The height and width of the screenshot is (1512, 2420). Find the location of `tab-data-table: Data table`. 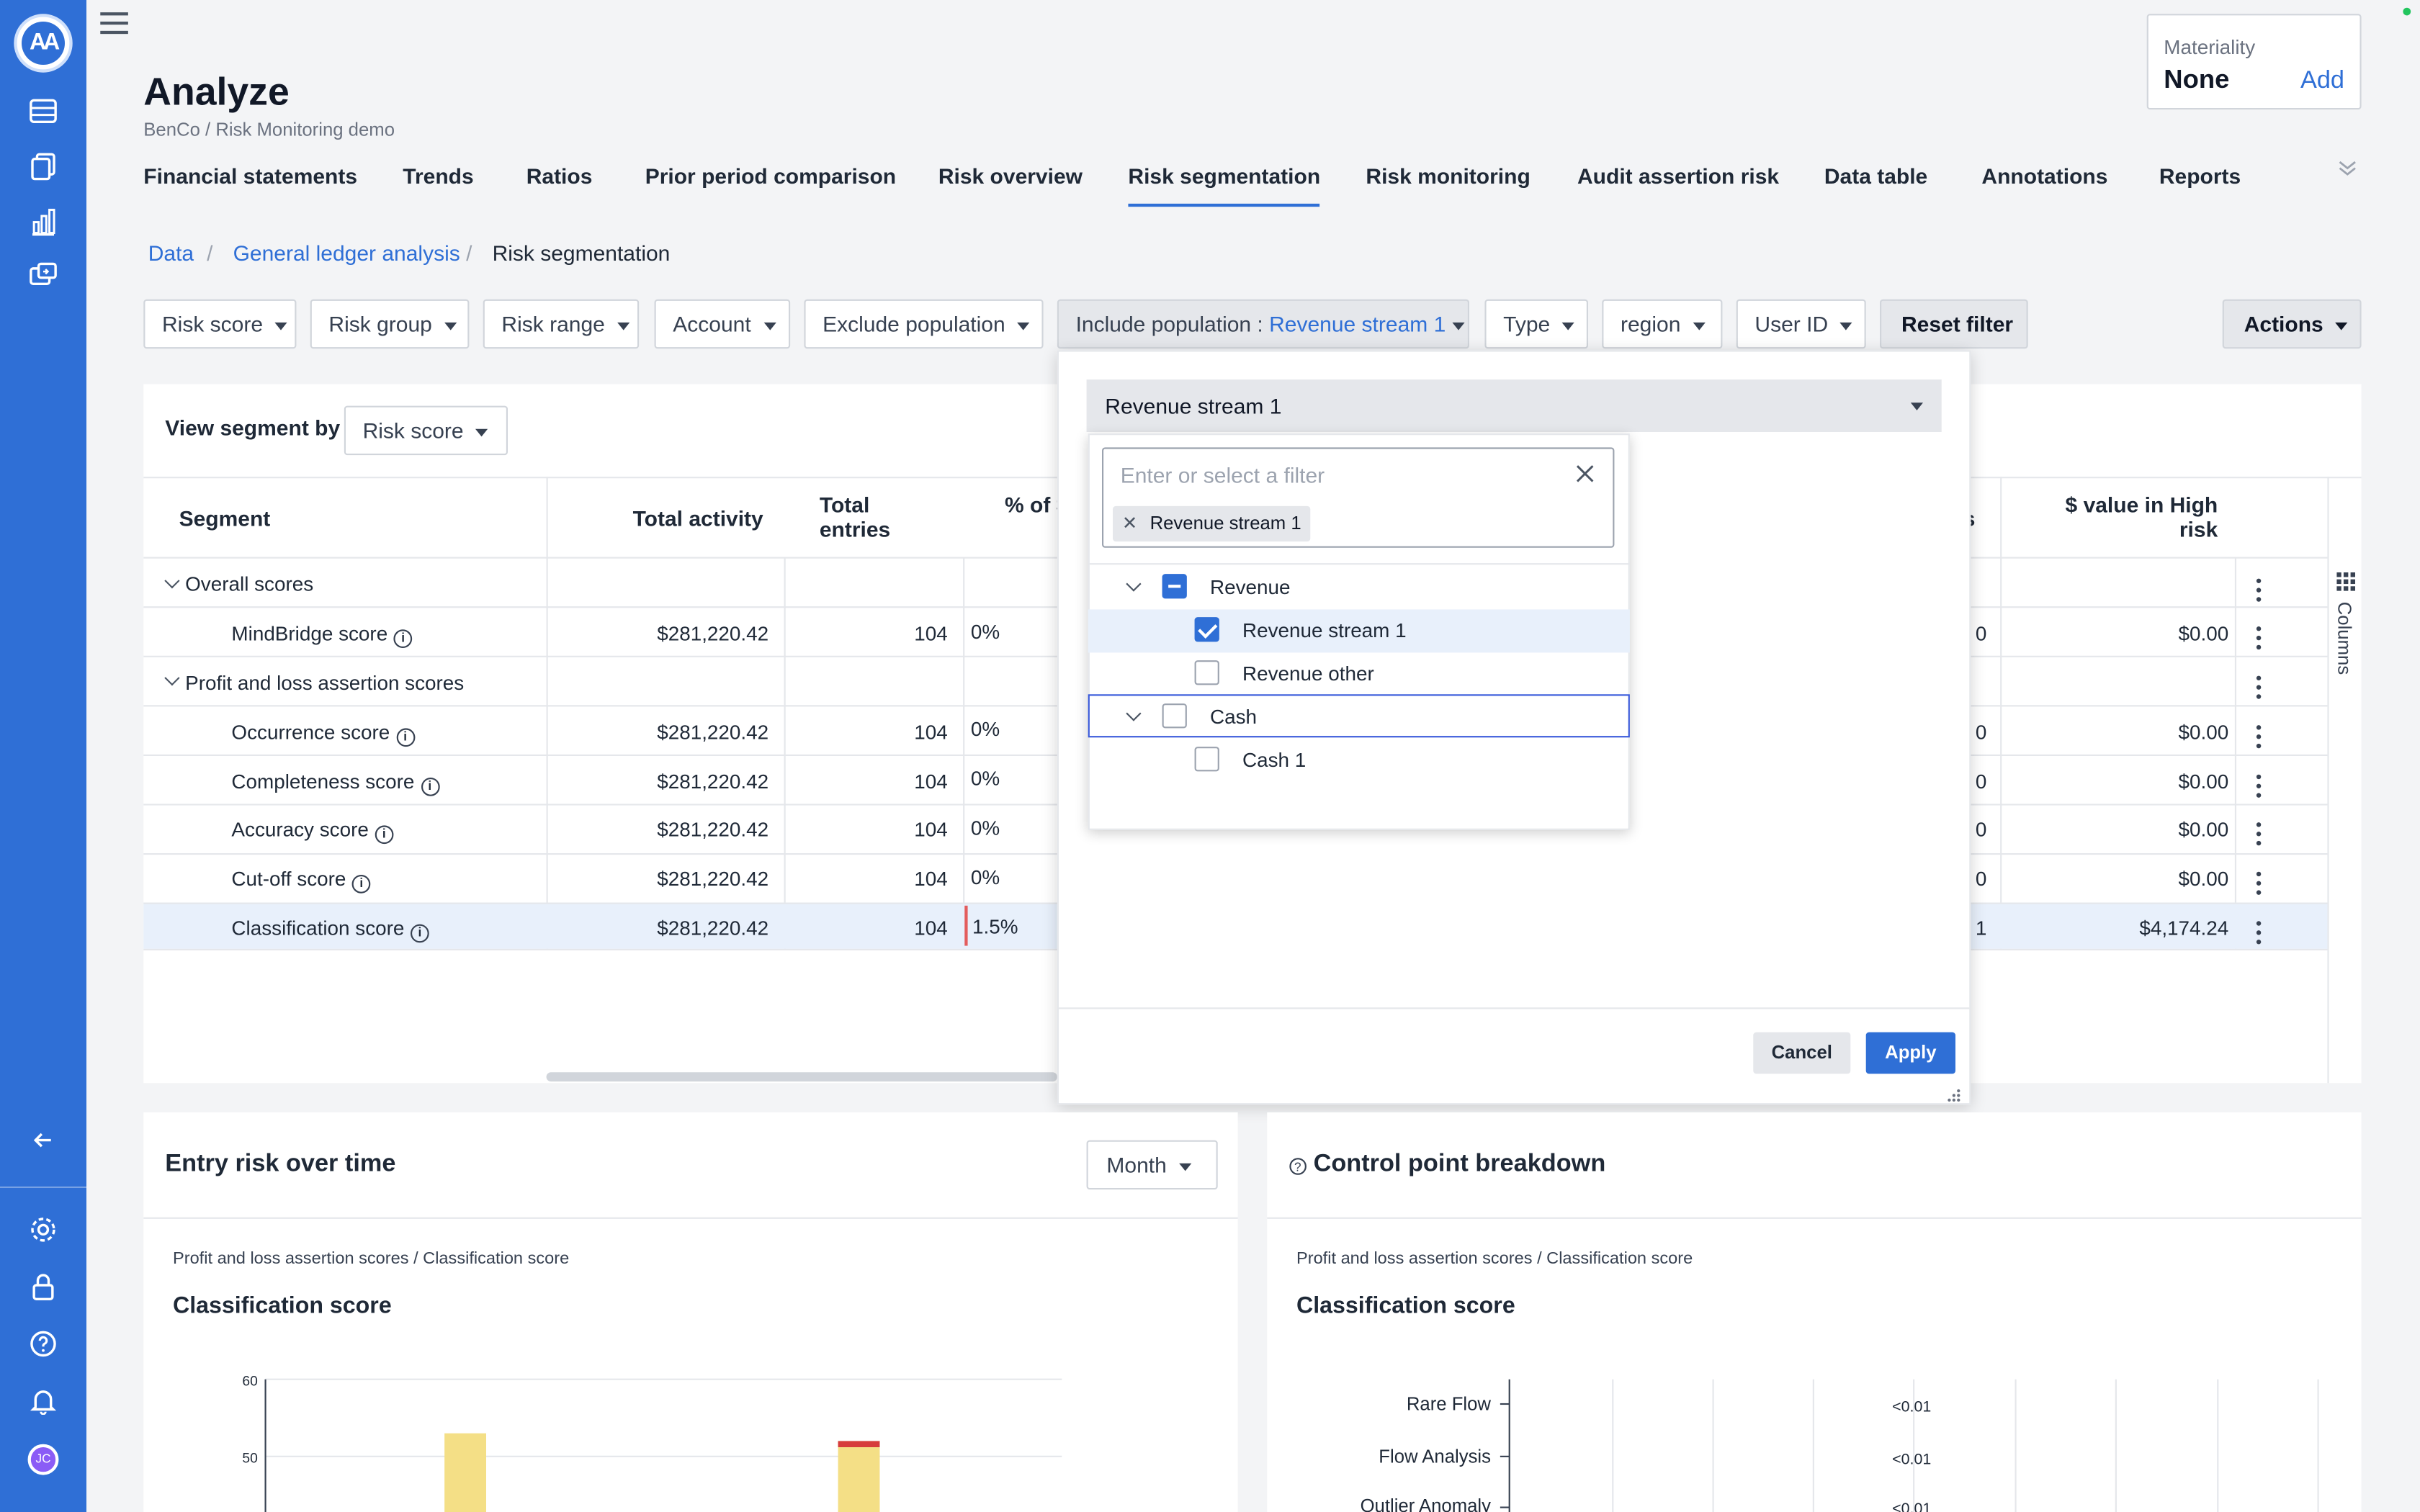

tab-data-table: Data table is located at coordinates (1875, 175).